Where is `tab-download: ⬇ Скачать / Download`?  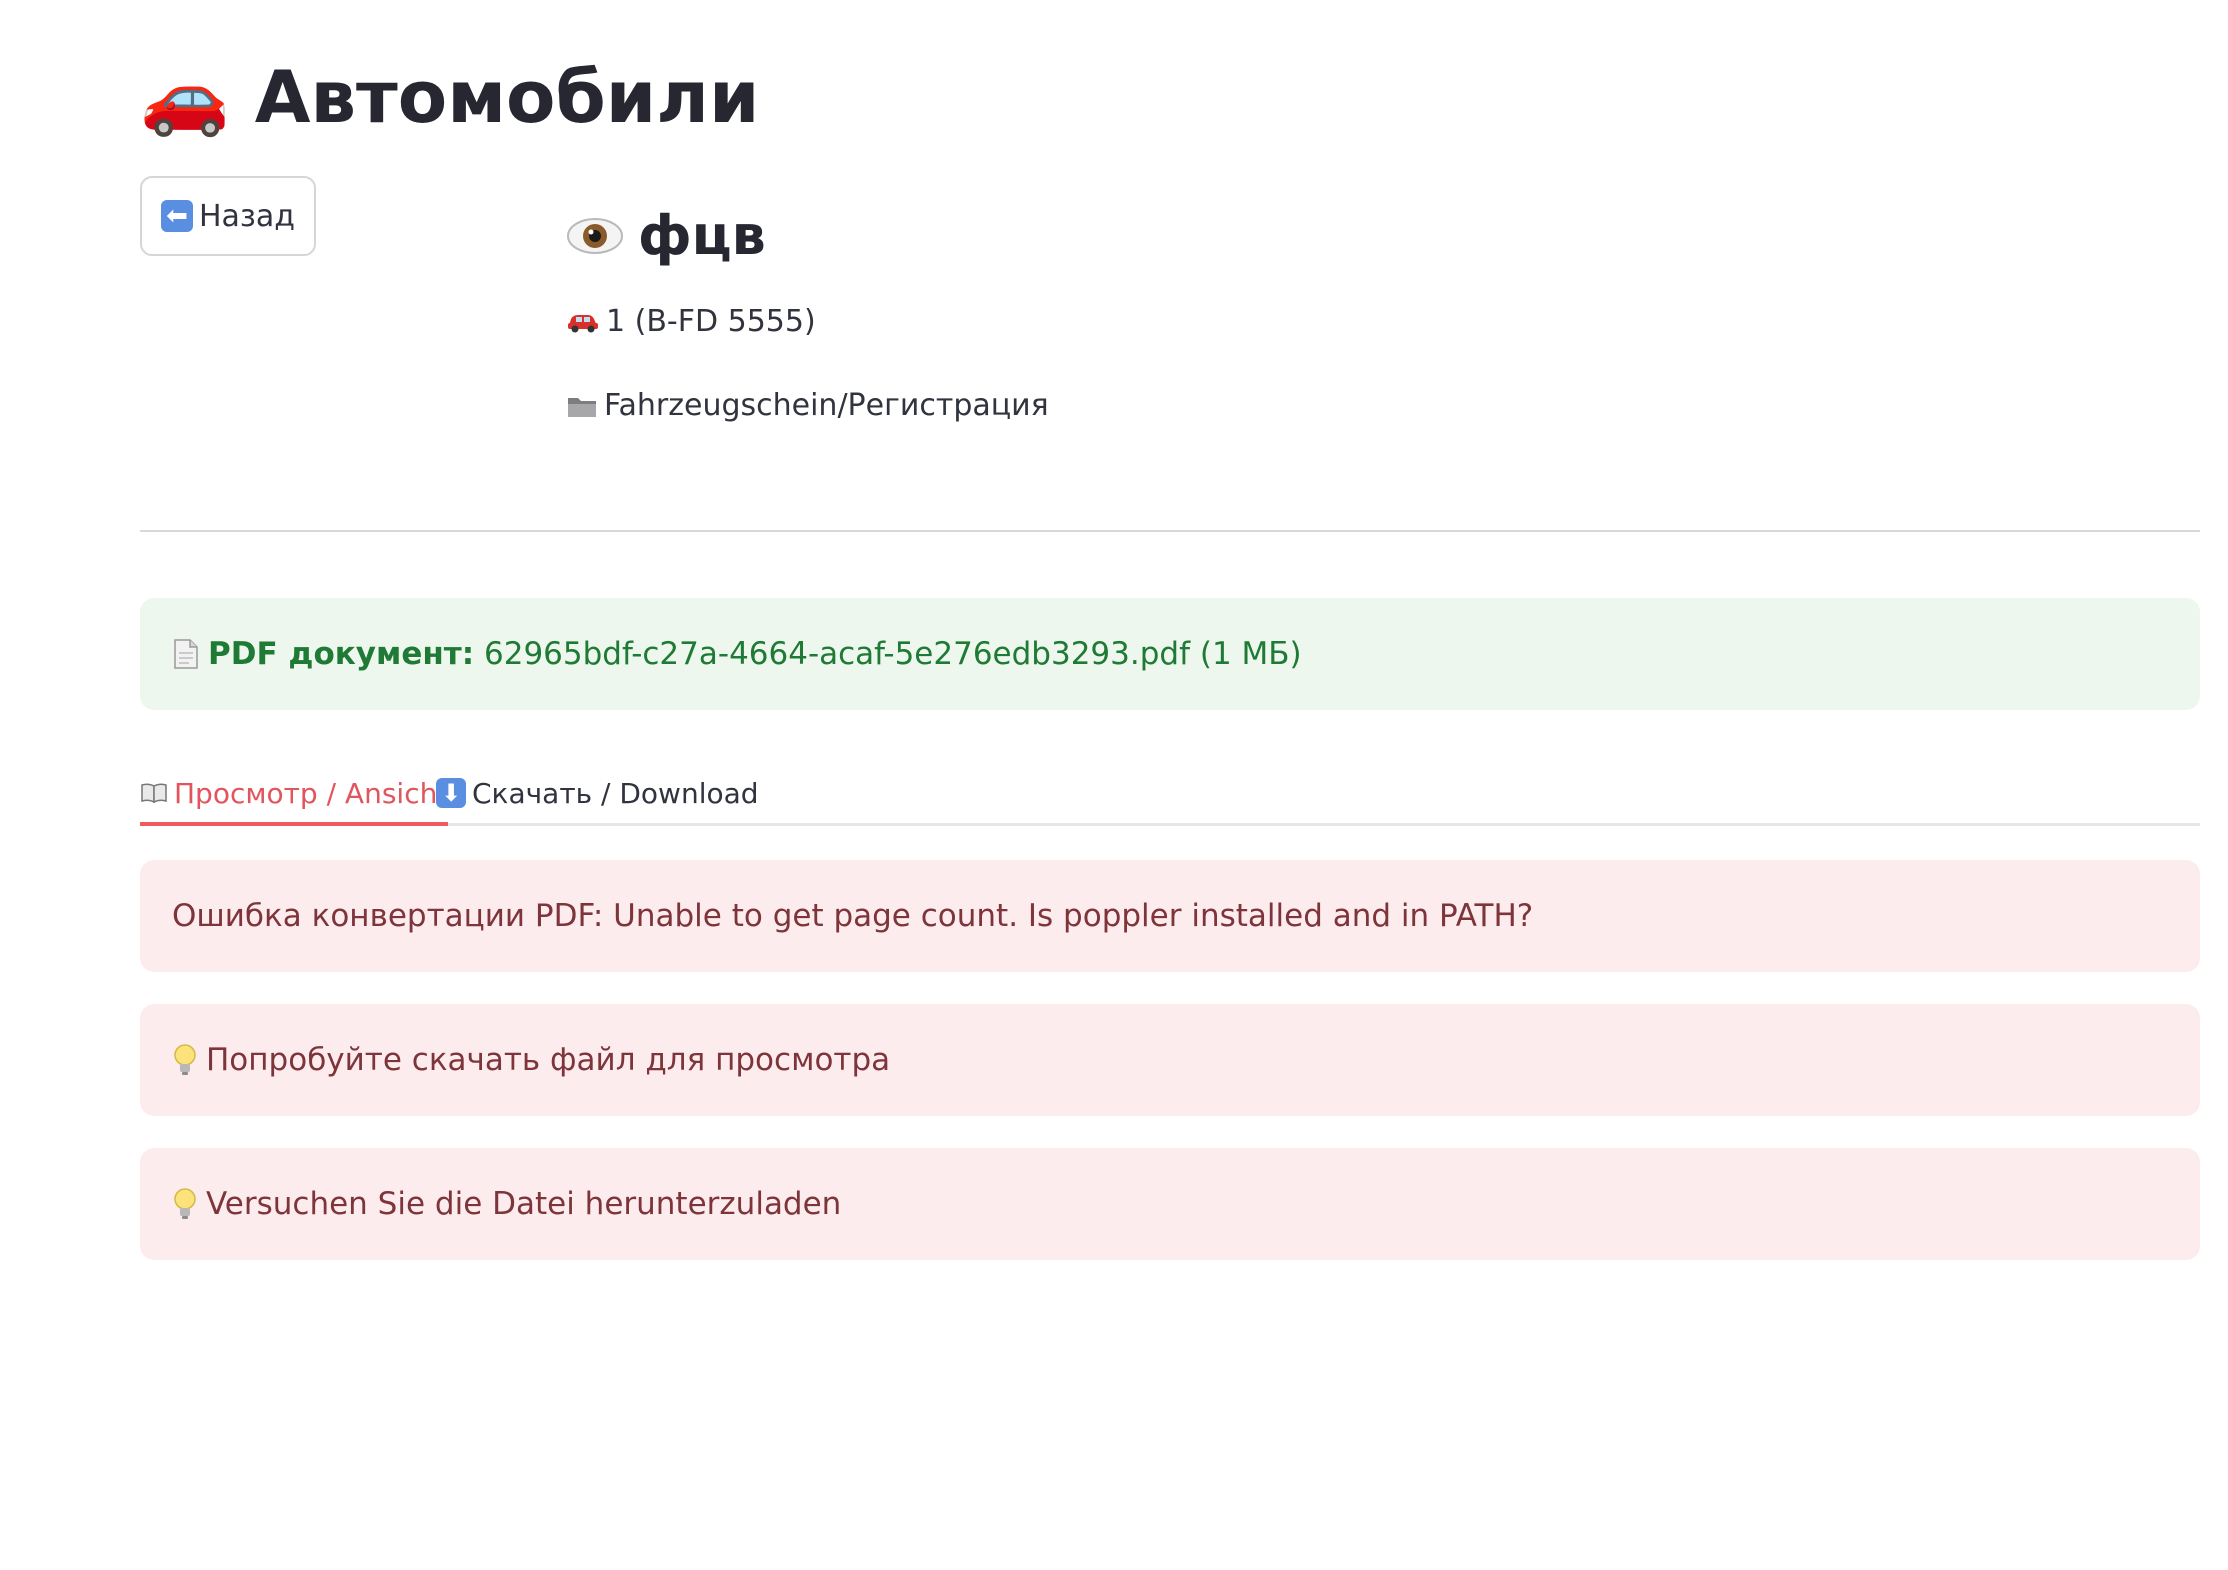 tab-download: ⬇ Скачать / Download is located at coordinates (597, 793).